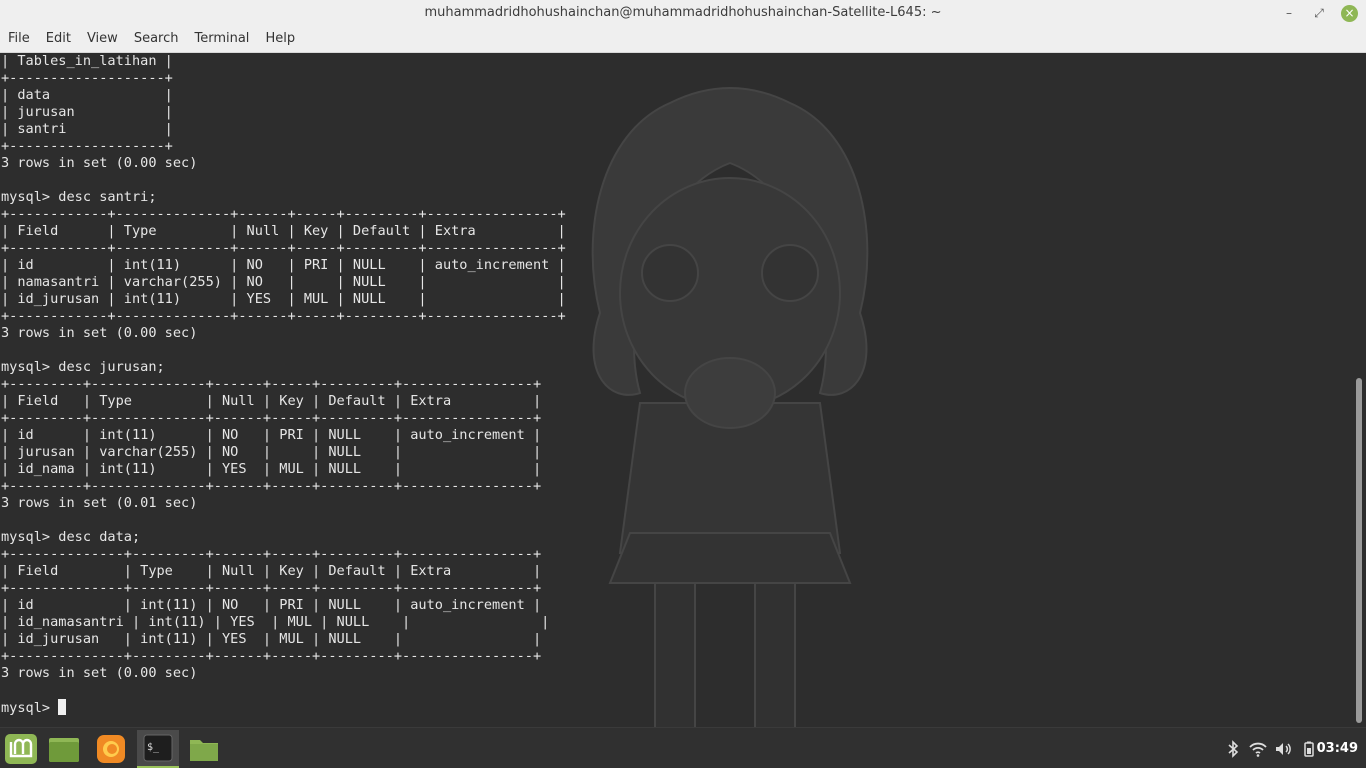  What do you see at coordinates (1283, 749) in the screenshot?
I see `volume-icon` at bounding box center [1283, 749].